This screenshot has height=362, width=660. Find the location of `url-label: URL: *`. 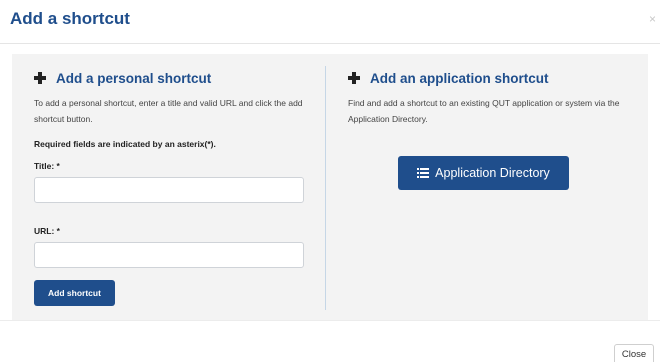

url-label: URL: * is located at coordinates (47, 231).